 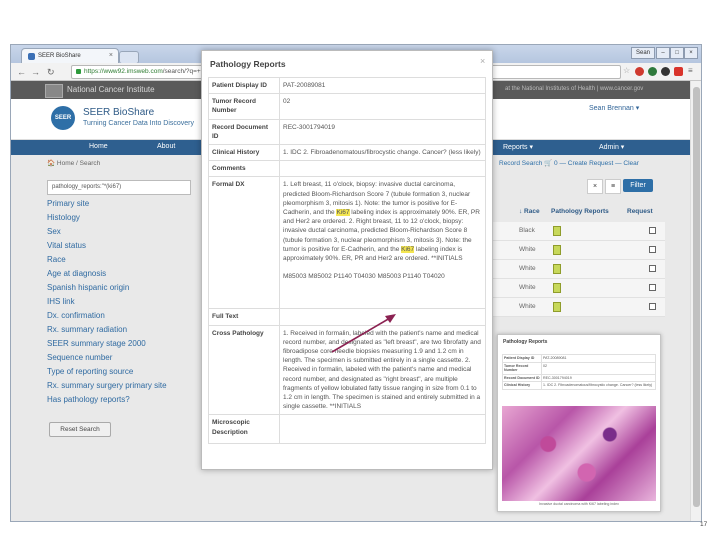 I want to click on nav-reports: Reports ▾, so click(x=518, y=147).